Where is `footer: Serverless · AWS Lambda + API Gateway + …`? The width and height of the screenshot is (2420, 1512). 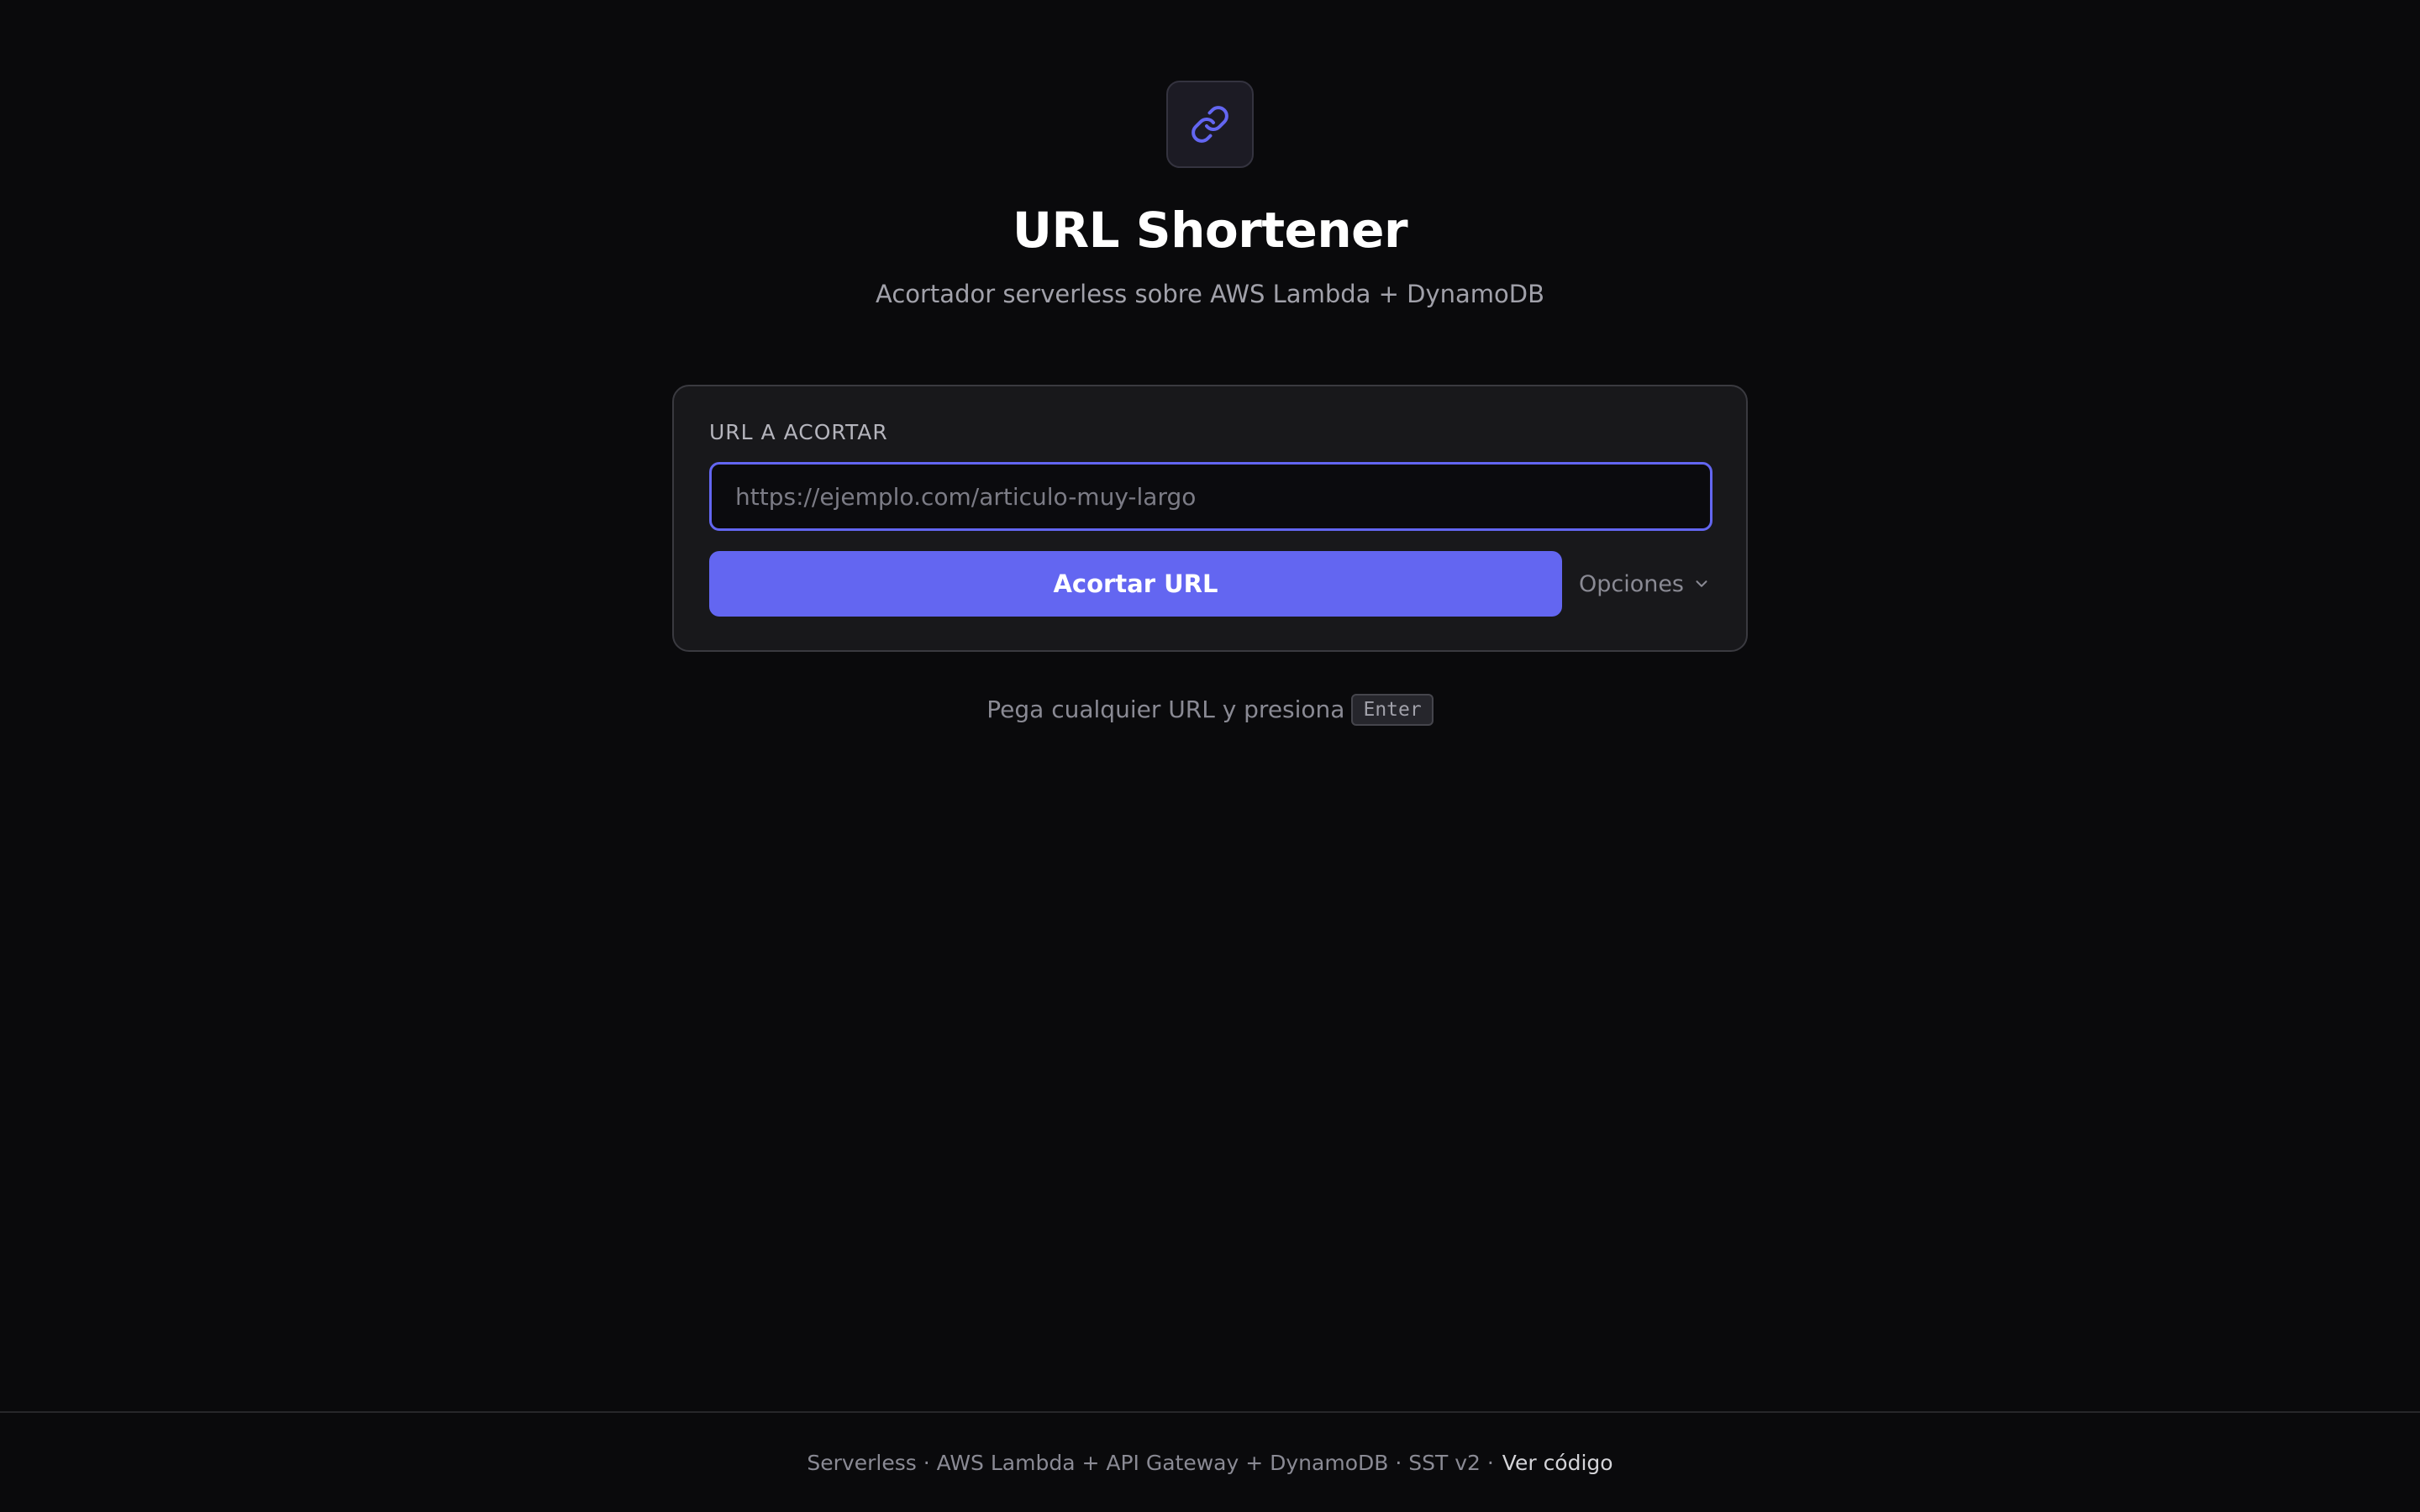
footer: Serverless · AWS Lambda + API Gateway + … is located at coordinates (1210, 1461).